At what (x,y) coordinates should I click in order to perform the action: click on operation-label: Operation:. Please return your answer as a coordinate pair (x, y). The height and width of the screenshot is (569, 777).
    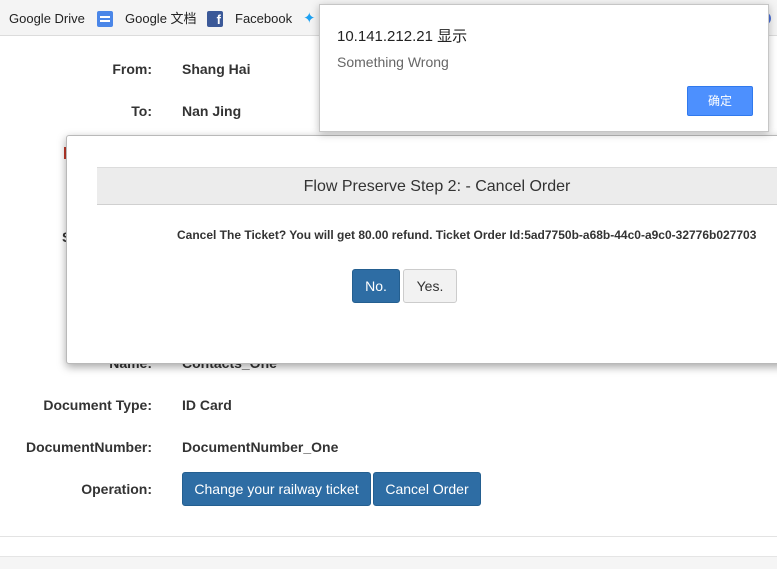
    Looking at the image, I should click on (116, 489).